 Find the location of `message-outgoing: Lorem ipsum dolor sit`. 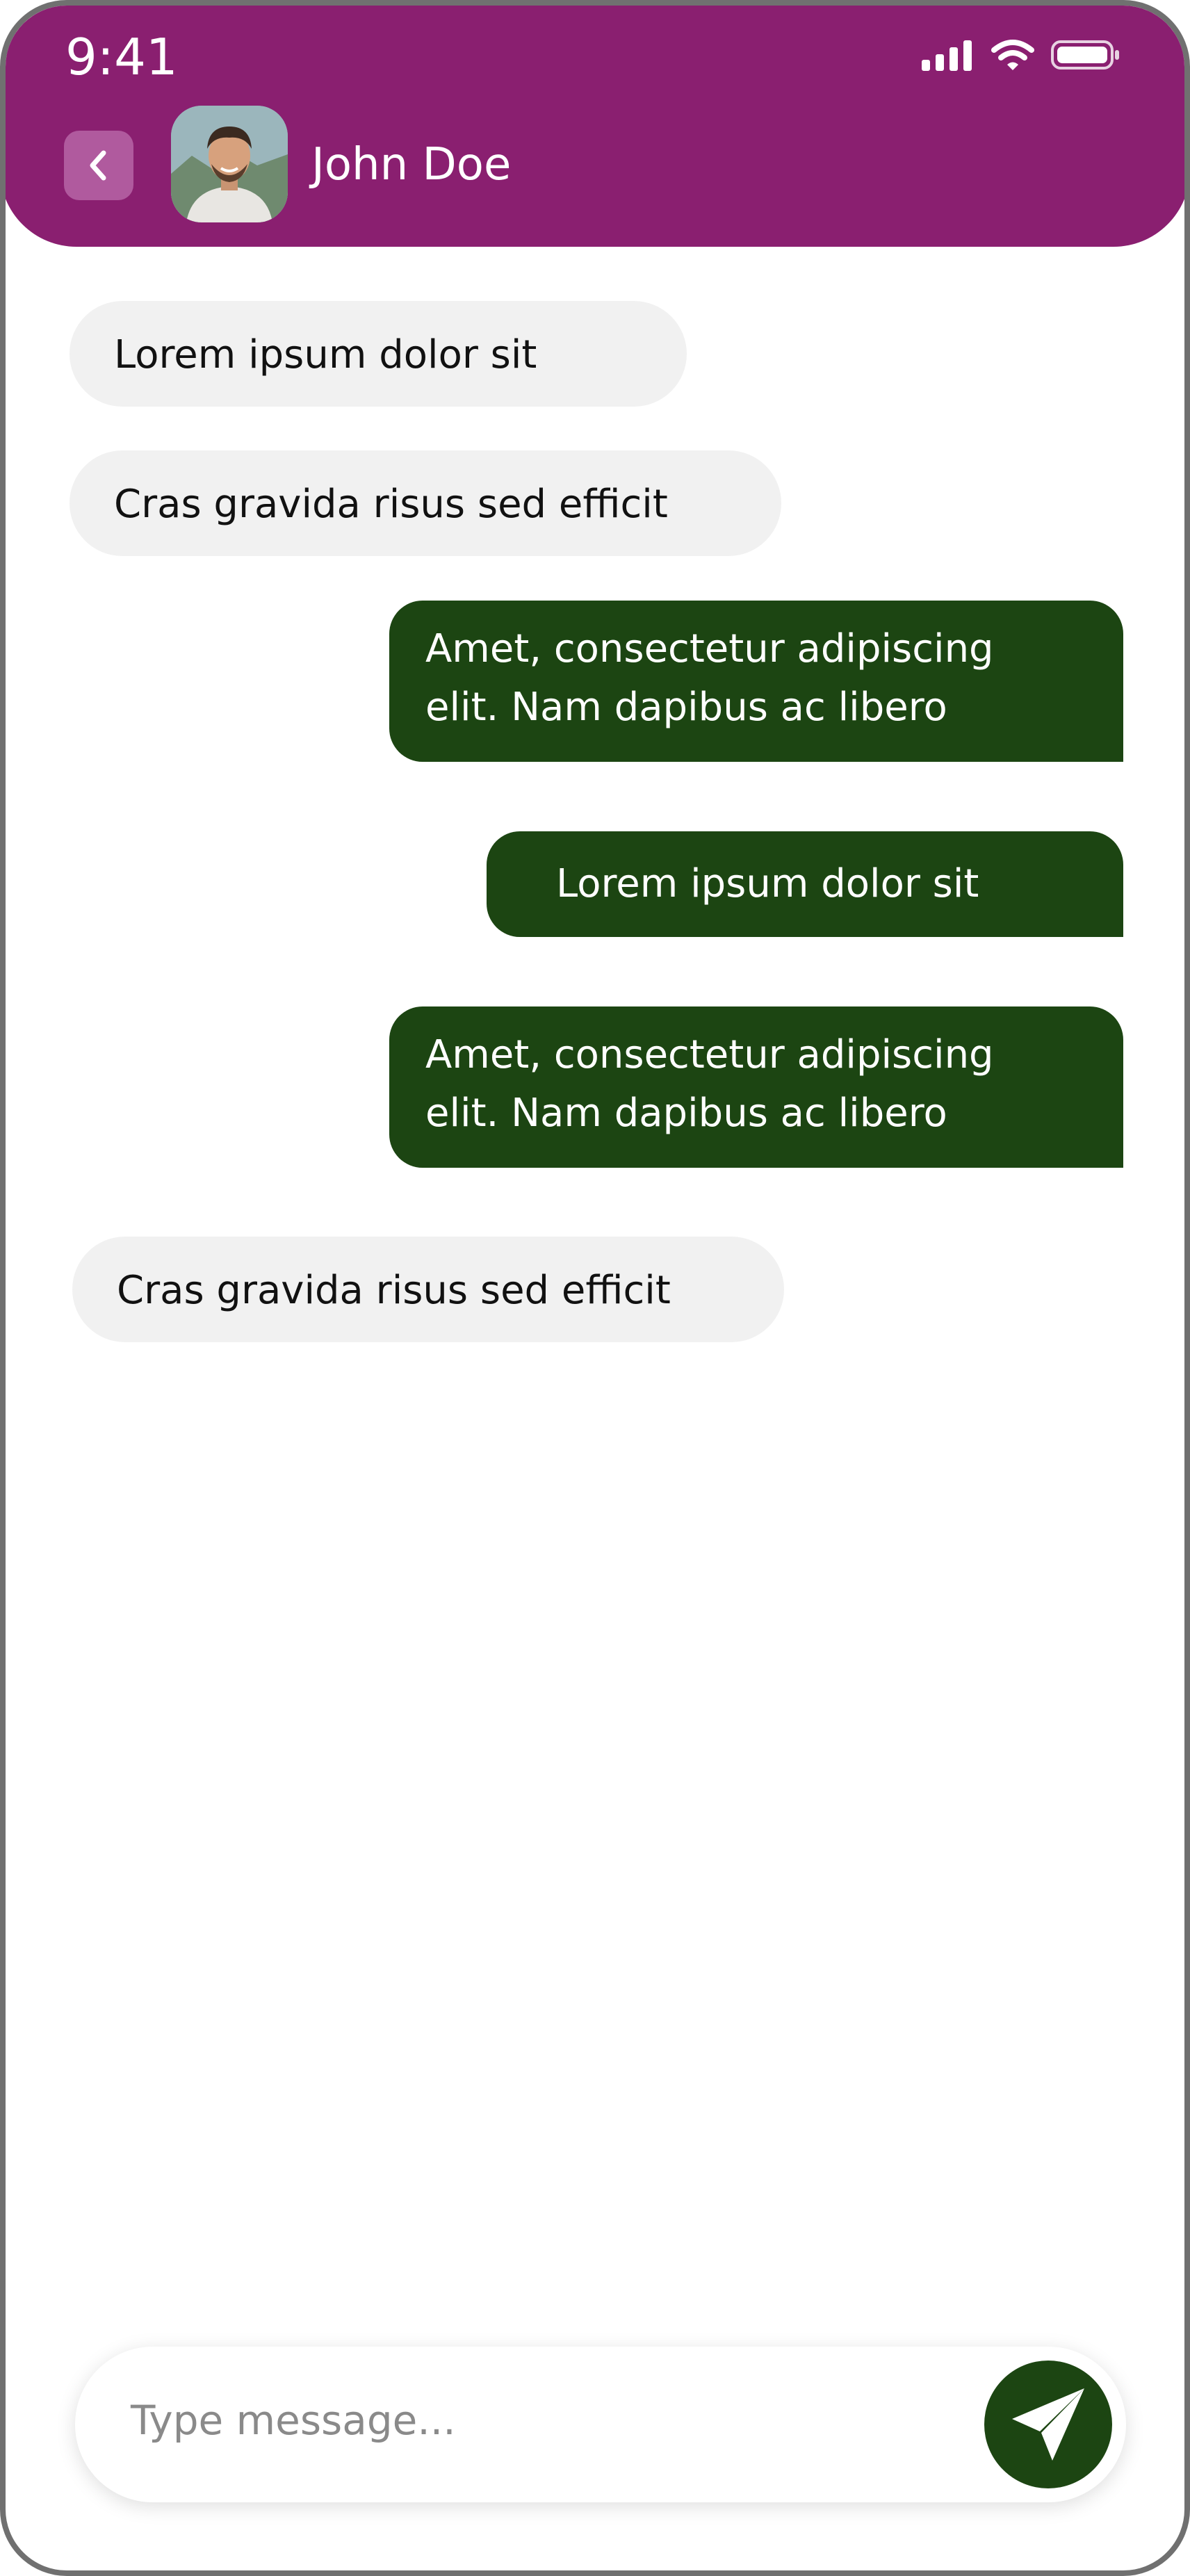

message-outgoing: Lorem ipsum dolor sit is located at coordinates (805, 884).